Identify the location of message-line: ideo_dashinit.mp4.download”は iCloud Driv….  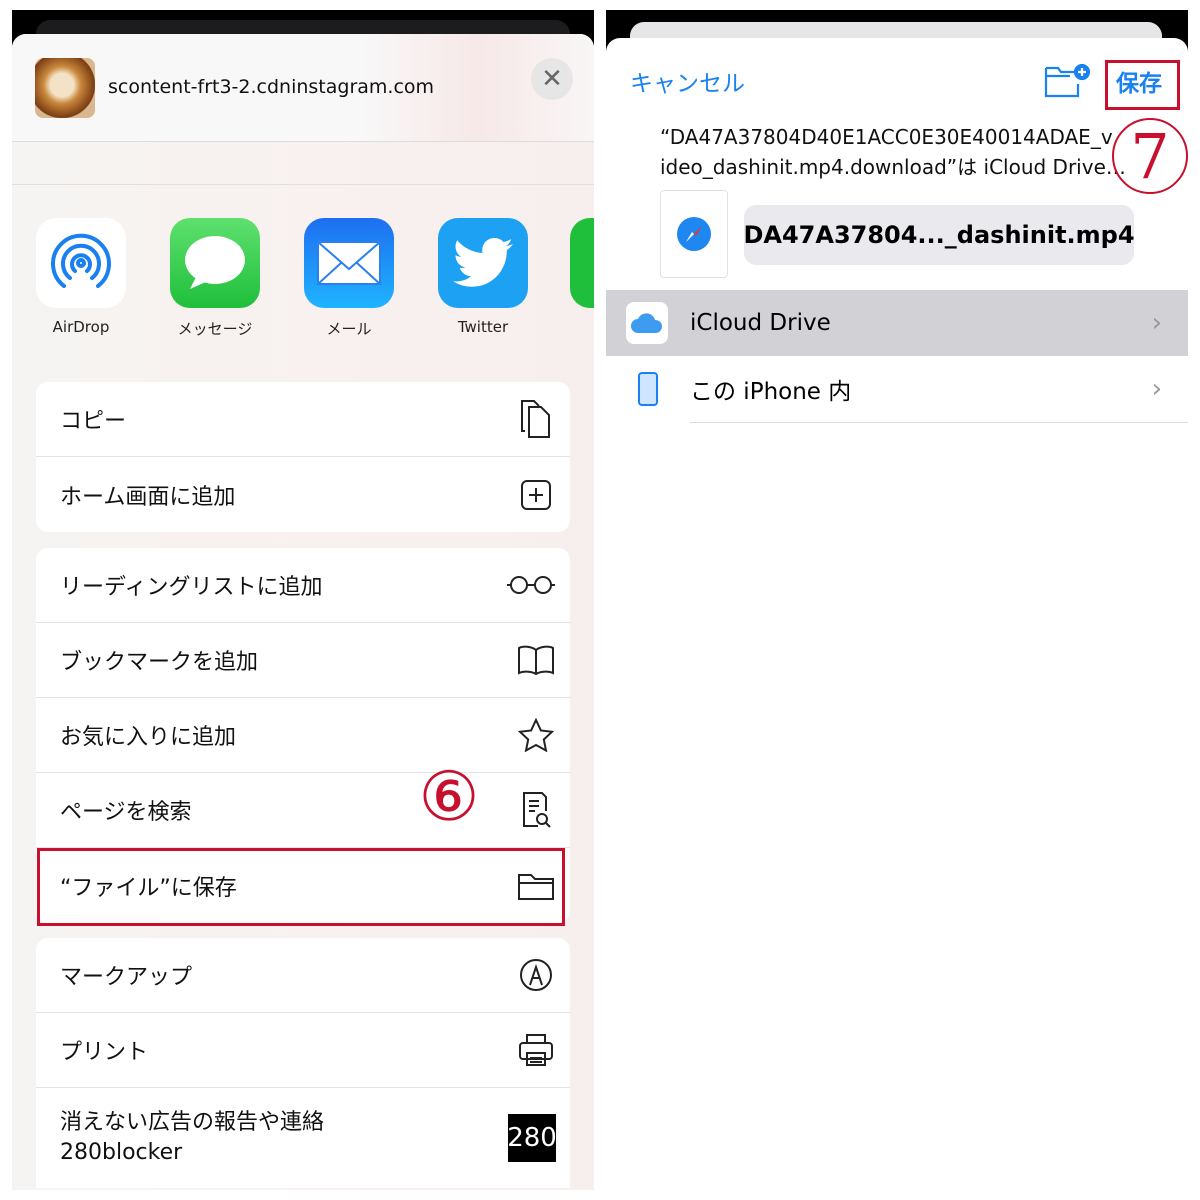
(893, 167).